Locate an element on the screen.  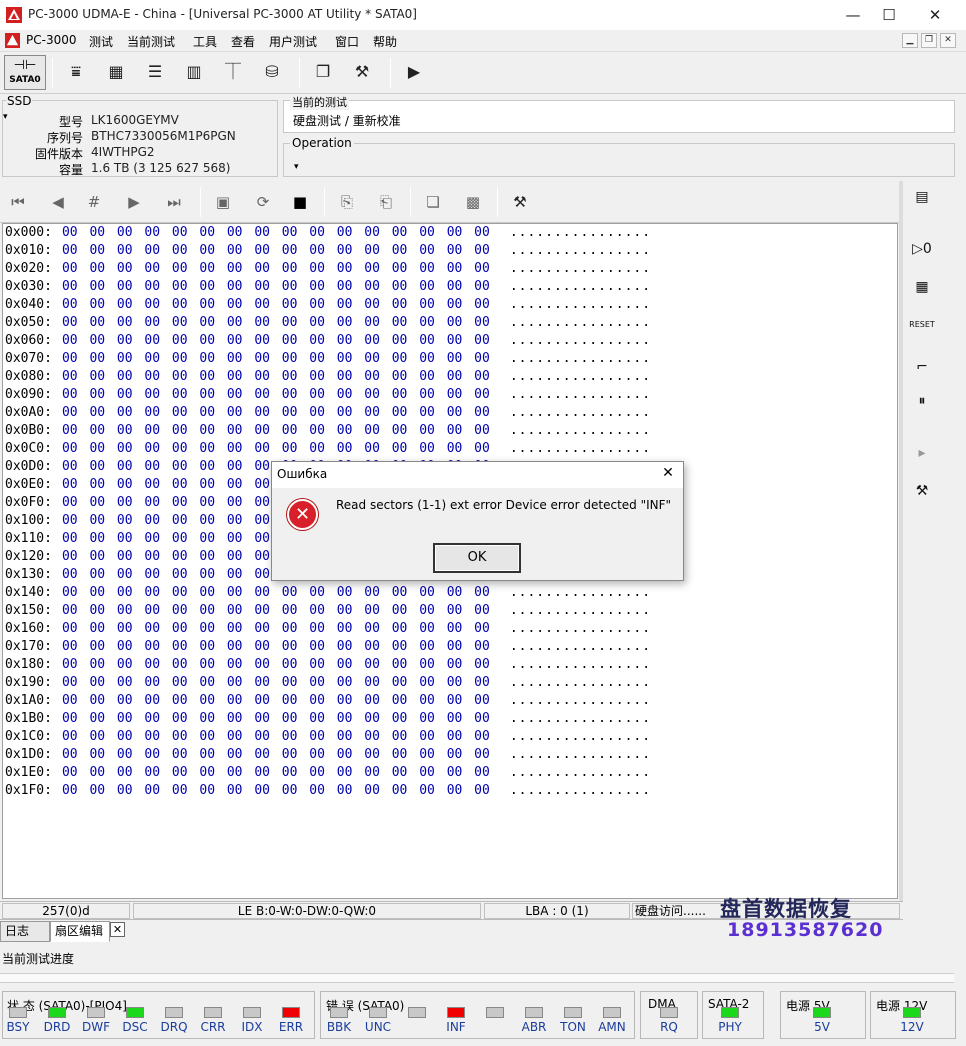
prev-sector-icon: ◀ is located at coordinates (58, 202).